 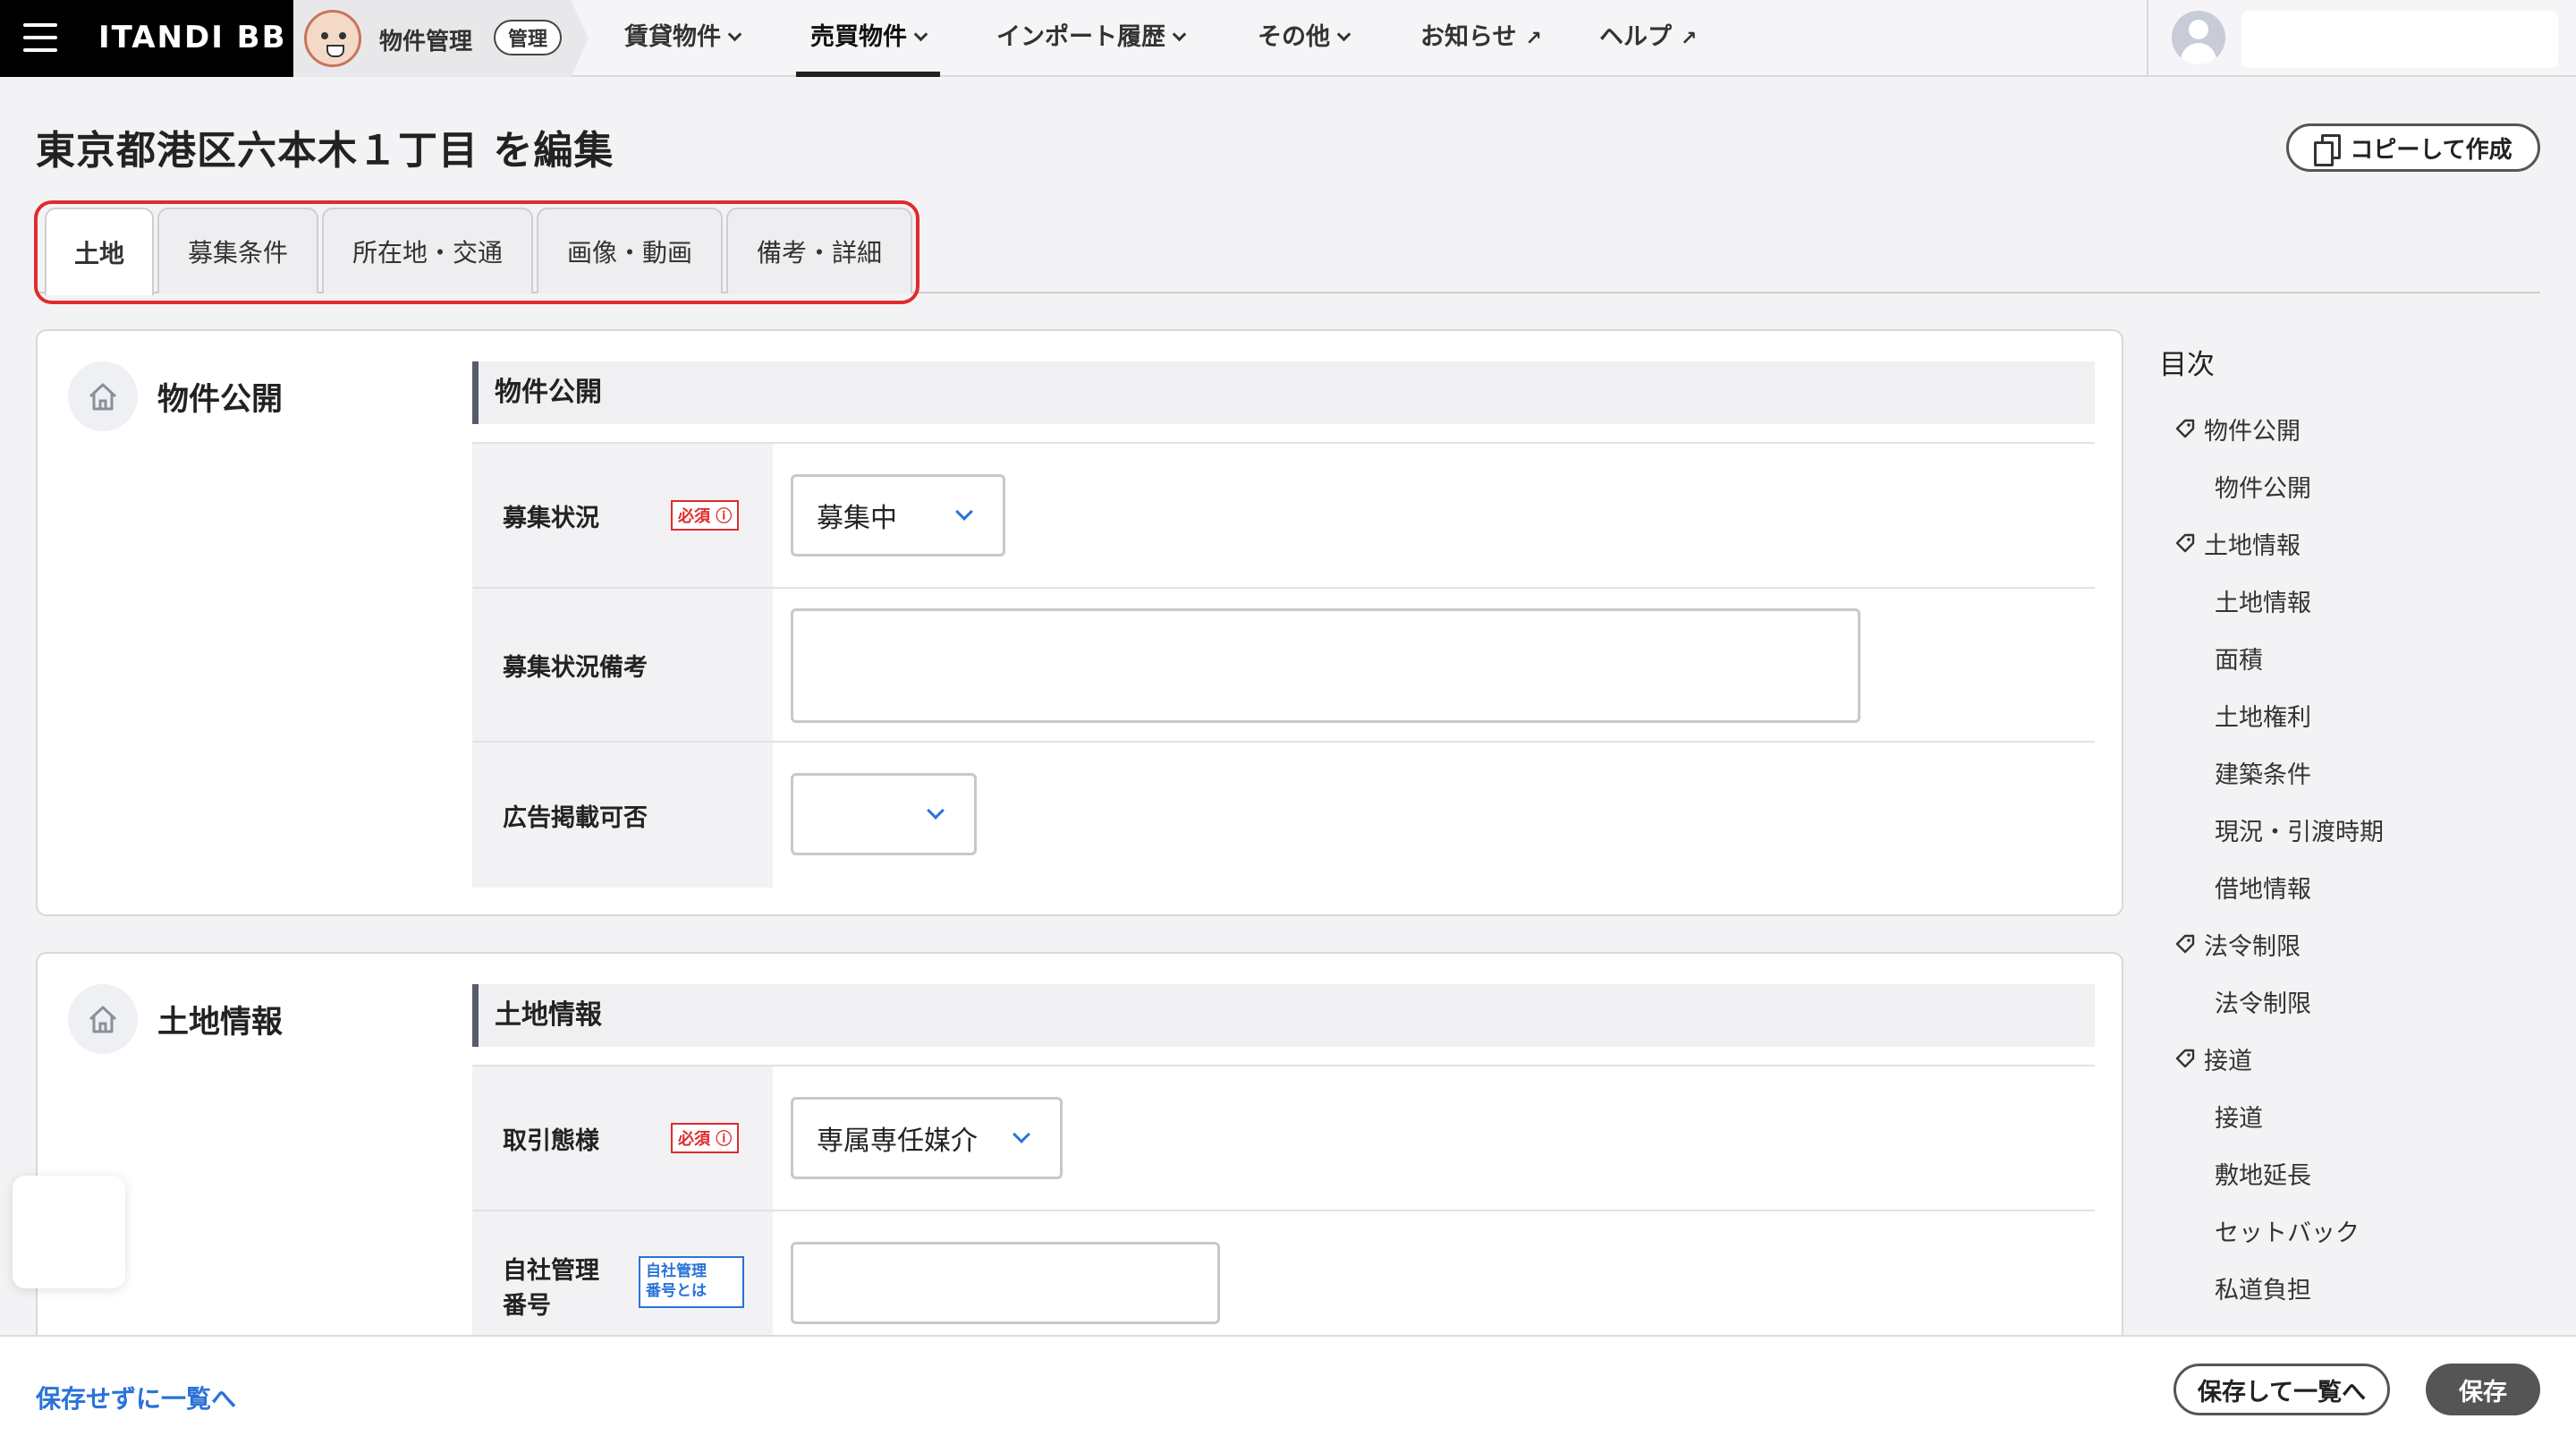 I want to click on copy-icon, so click(x=2328, y=150).